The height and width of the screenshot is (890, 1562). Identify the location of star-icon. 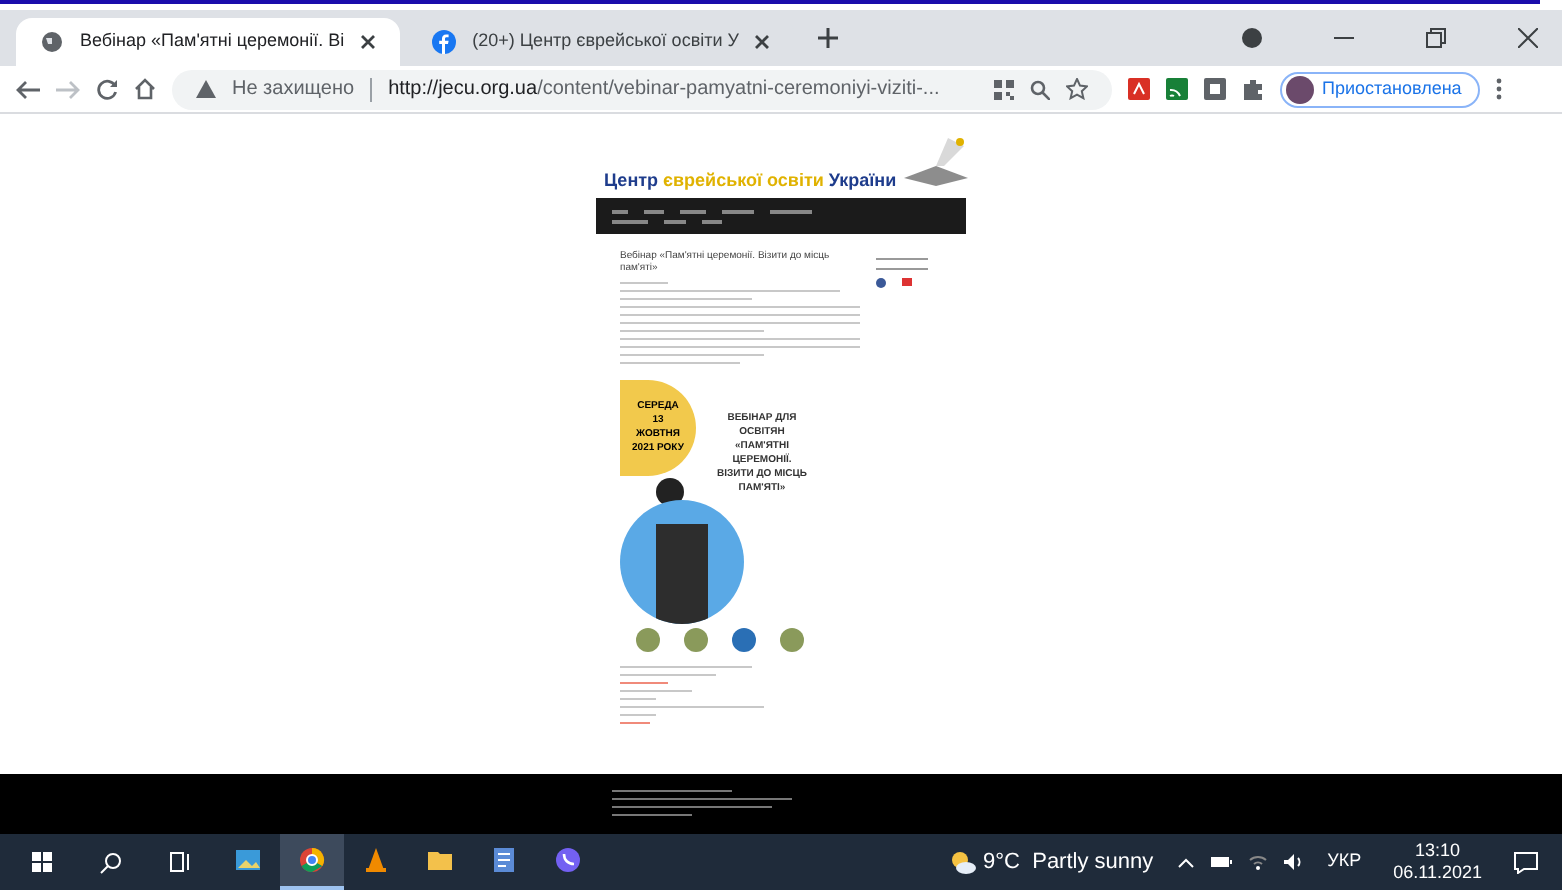
(1077, 89).